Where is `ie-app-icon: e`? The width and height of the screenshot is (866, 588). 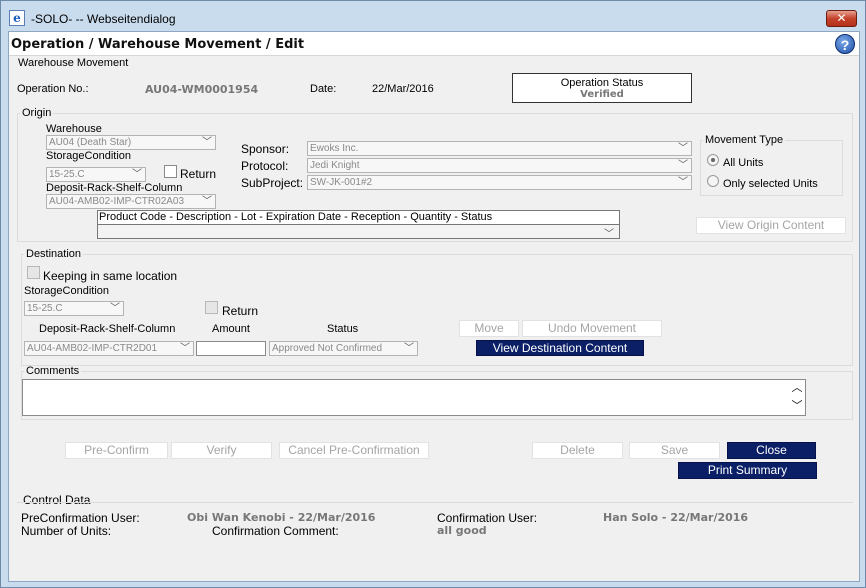 ie-app-icon: e is located at coordinates (17, 18).